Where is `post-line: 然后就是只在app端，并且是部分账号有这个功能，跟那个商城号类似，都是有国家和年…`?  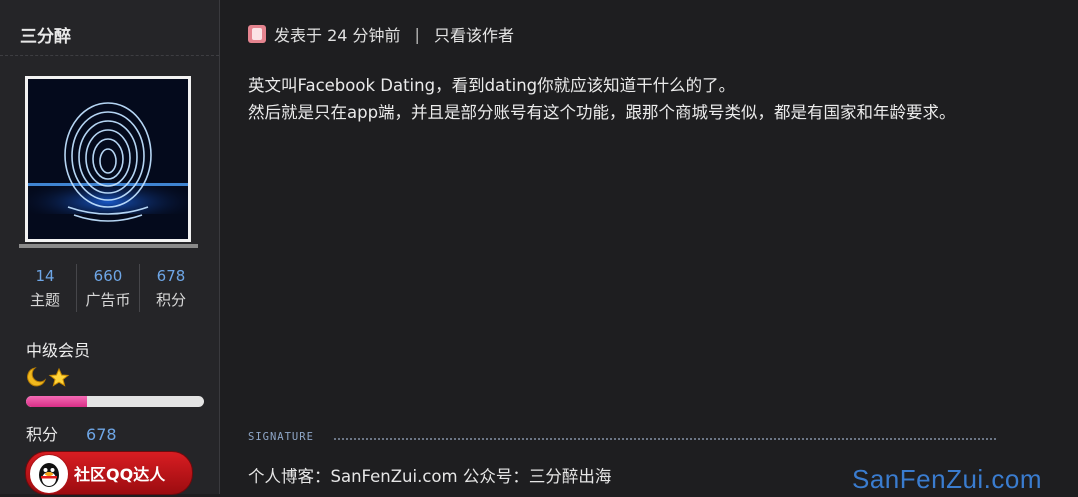 post-line: 然后就是只在app端，并且是部分账号有这个功能，跟那个商城号类似，都是有国家和年… is located at coordinates (602, 112).